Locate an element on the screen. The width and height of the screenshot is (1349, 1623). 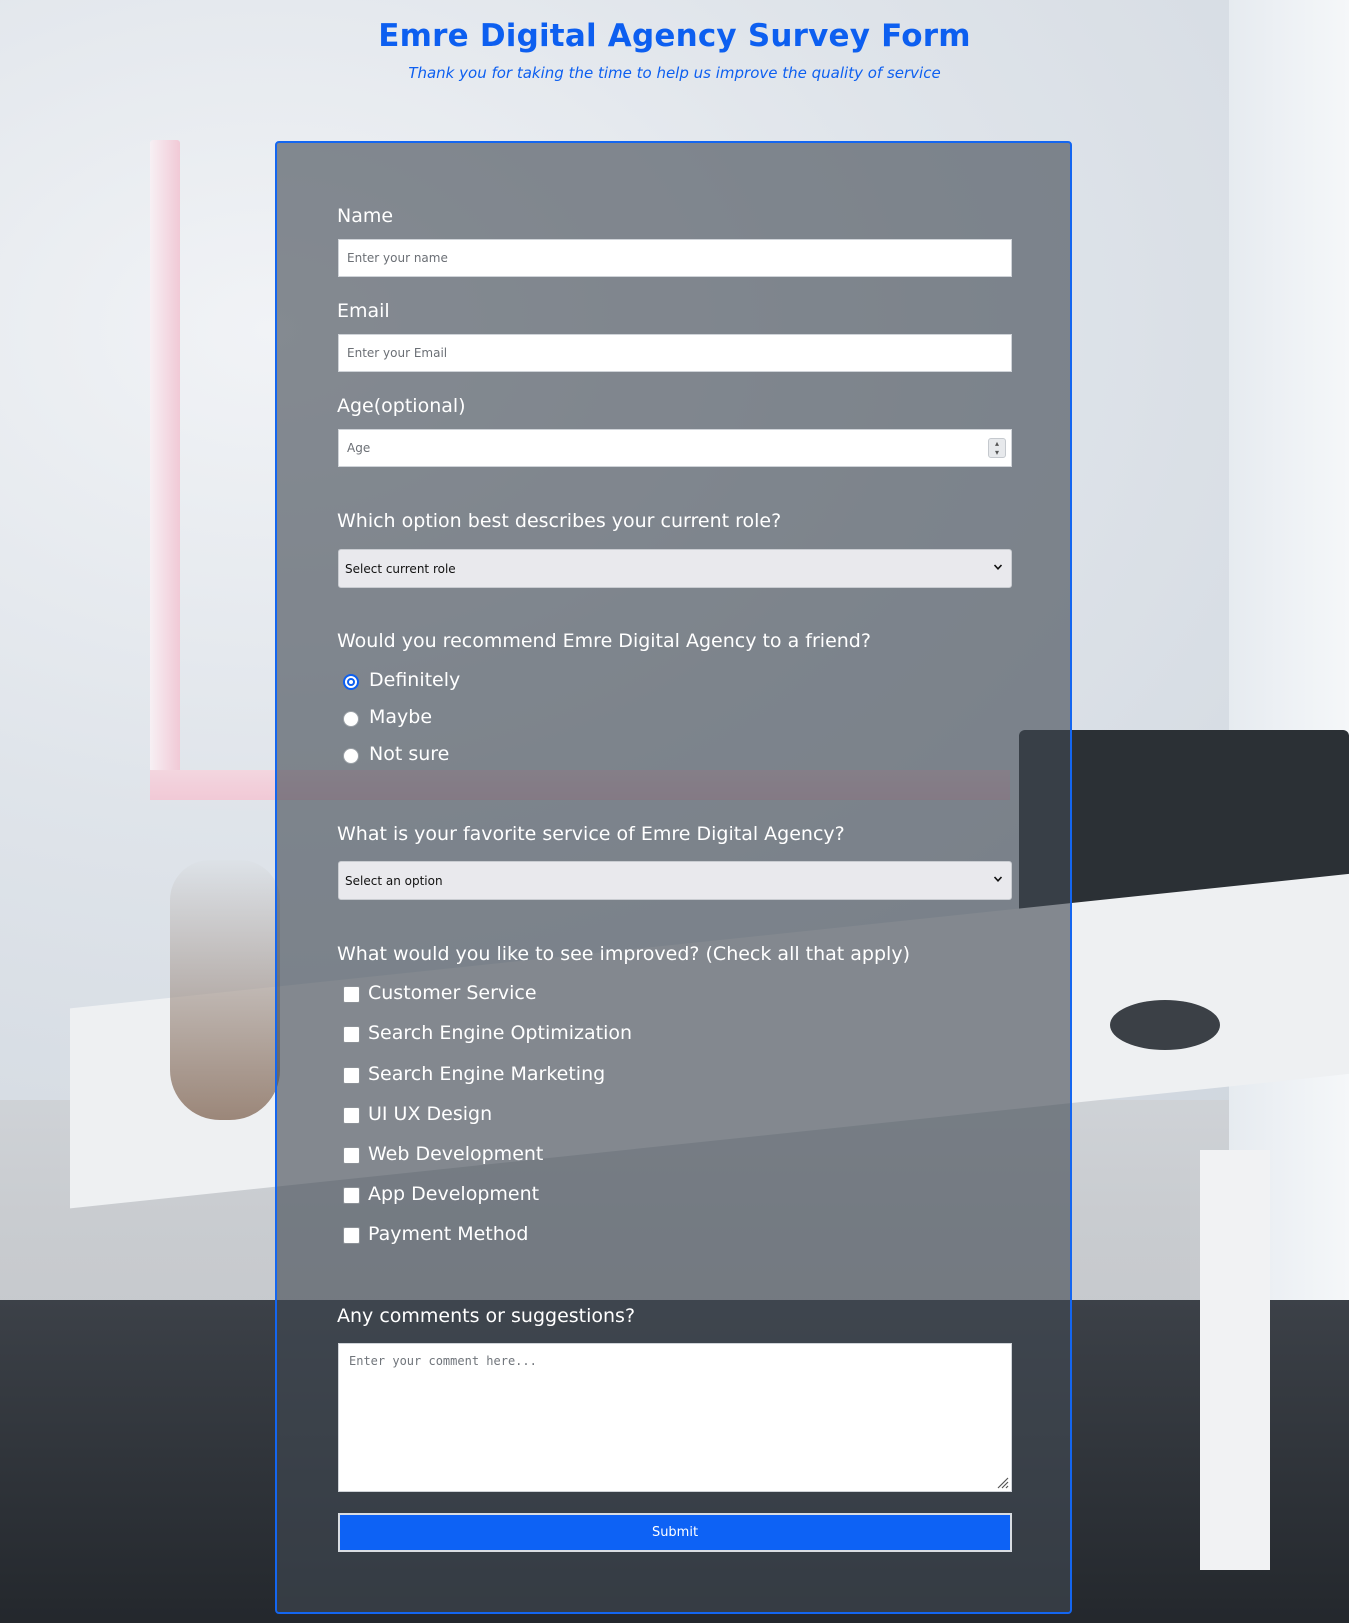
submit-button: Submit is located at coordinates (675, 1532).